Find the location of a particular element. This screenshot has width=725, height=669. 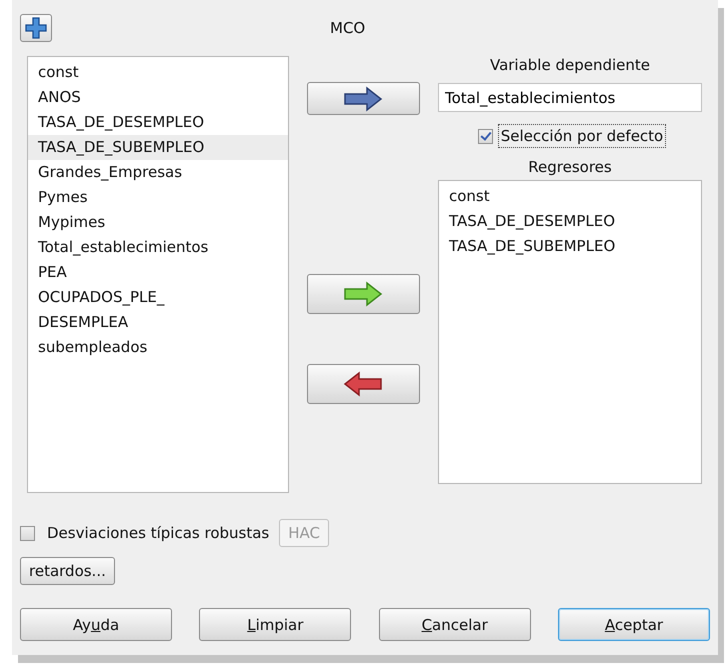

dialog-button: Cancelar is located at coordinates (454, 624).